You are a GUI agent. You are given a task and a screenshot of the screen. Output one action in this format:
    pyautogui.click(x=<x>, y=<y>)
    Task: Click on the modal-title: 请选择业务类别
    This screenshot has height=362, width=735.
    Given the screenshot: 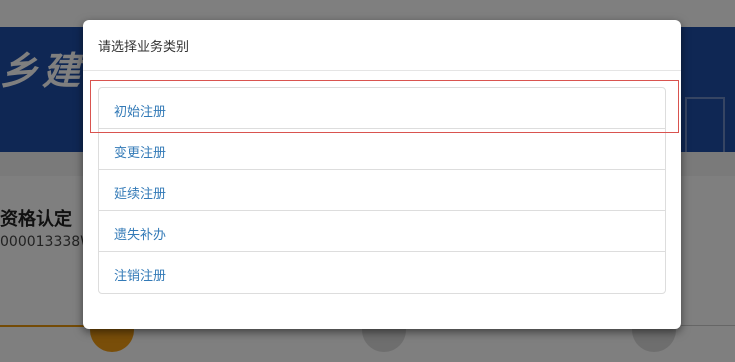 What is the action you would take?
    pyautogui.click(x=144, y=47)
    